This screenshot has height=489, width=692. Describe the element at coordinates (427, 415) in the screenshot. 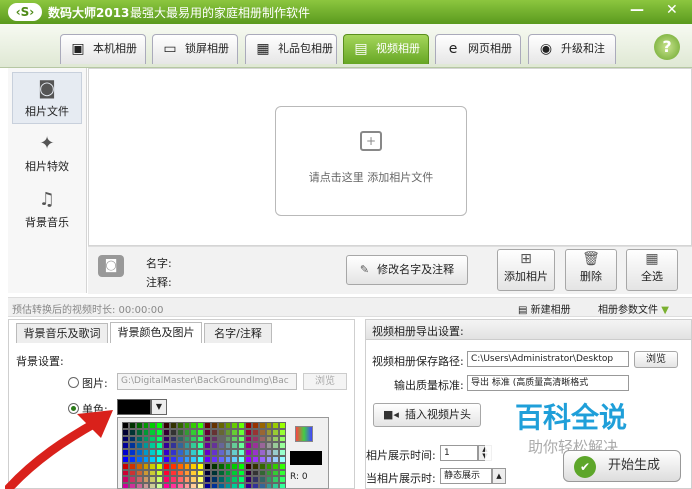

I see `insert-header-button: ■◂ 插入视频片头` at that location.